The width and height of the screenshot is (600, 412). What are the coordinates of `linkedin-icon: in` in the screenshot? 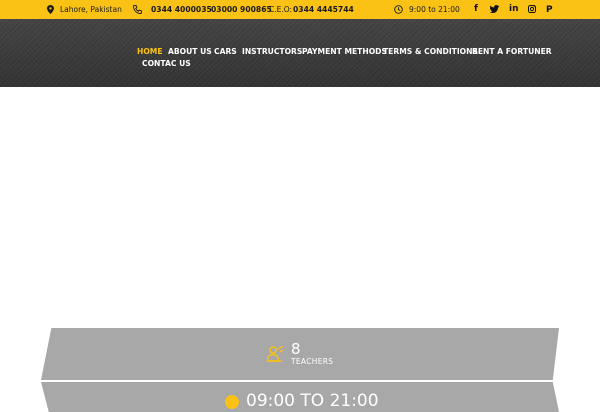 It's located at (514, 9).